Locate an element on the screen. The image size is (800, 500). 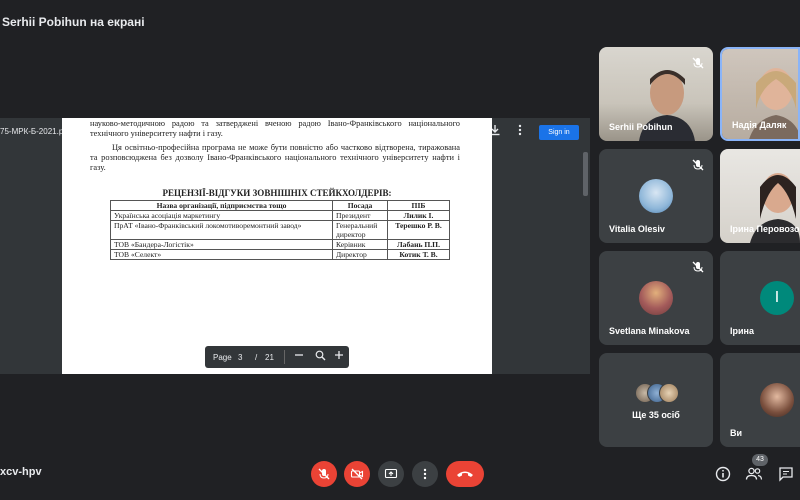
more-options-button is located at coordinates (425, 474).